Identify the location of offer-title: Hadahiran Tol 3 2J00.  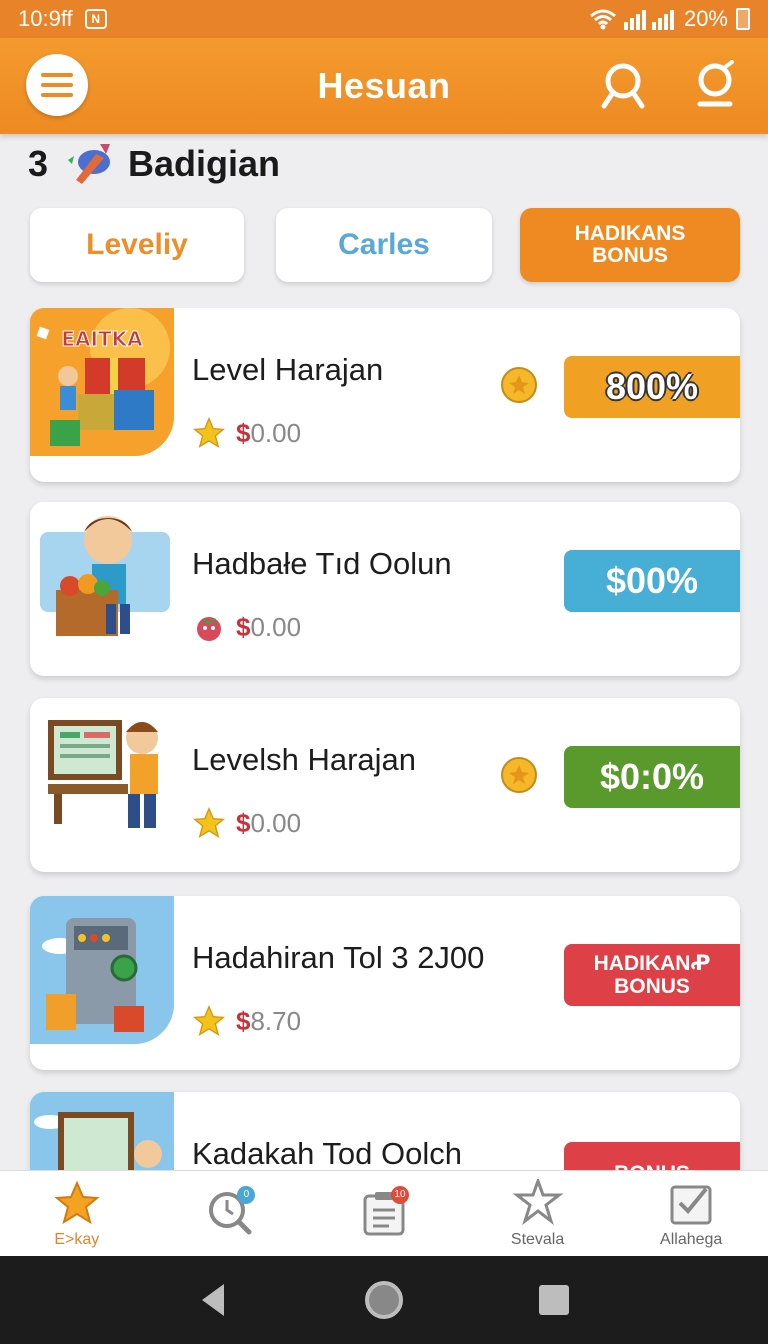
(338, 957).